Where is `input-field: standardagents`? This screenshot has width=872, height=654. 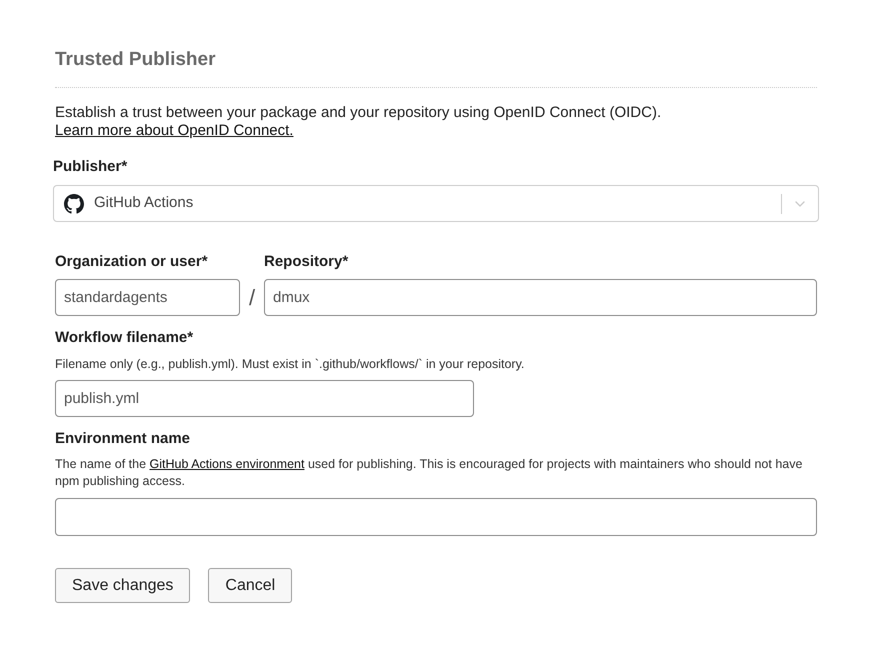 input-field: standardagents is located at coordinates (147, 297).